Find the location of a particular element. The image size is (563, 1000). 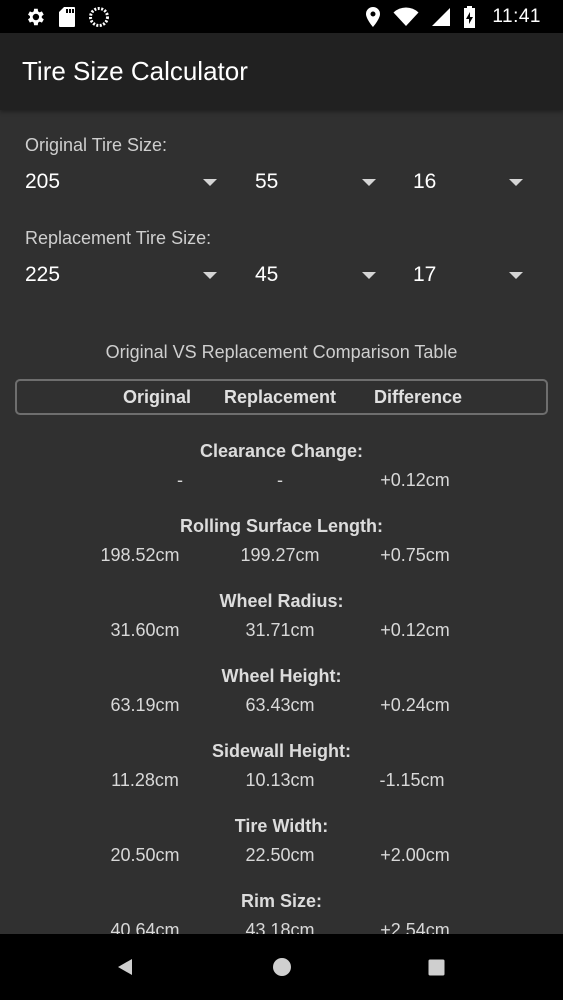

metric-title: Tire Width: is located at coordinates (281, 826).